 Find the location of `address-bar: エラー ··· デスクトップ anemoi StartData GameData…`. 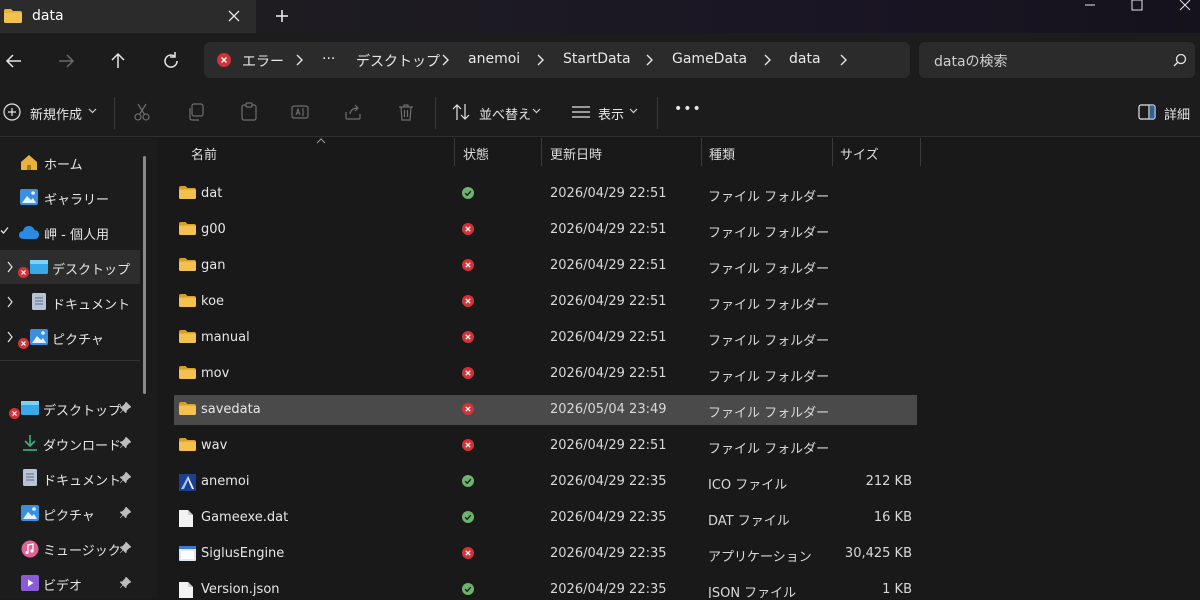

address-bar: エラー ··· デスクトップ anemoi StartData GameData… is located at coordinates (557, 60).